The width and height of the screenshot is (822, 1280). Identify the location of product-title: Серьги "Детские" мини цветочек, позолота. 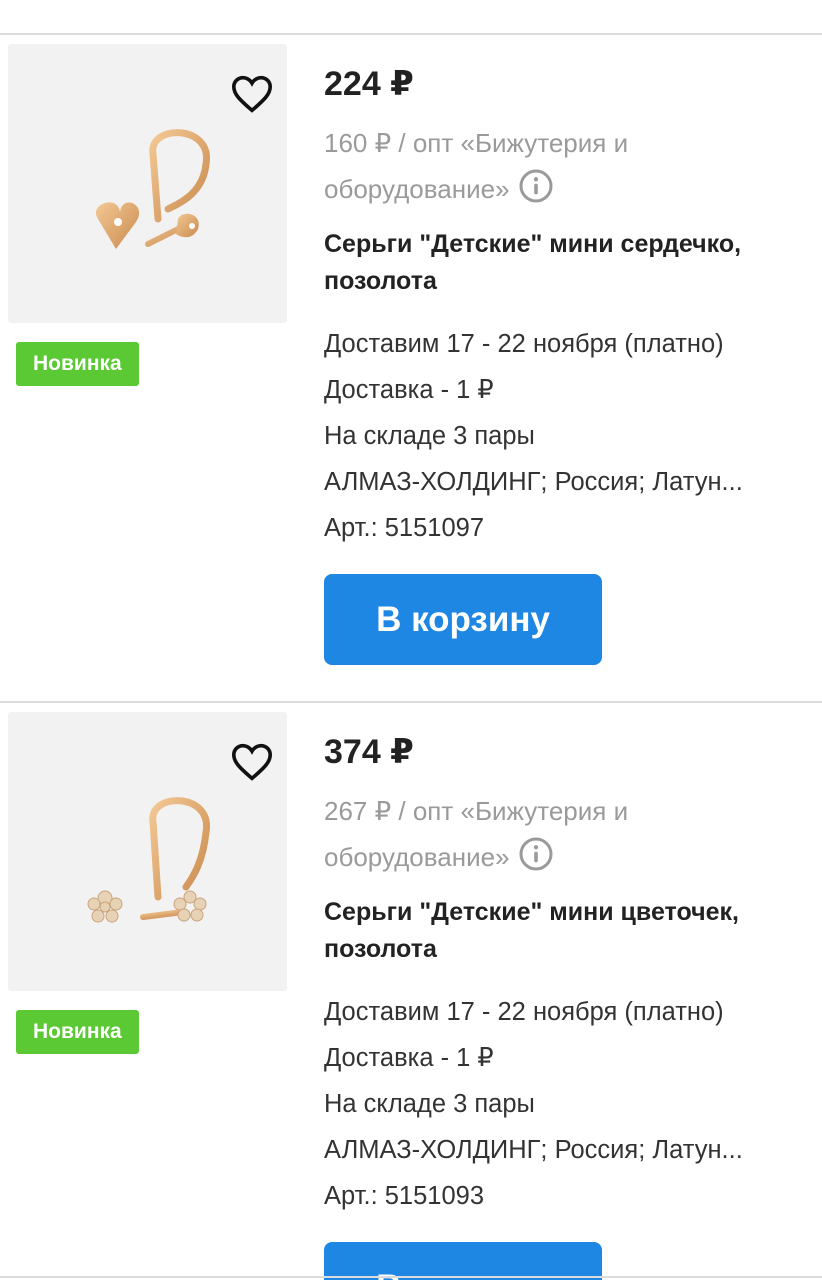
(544, 931).